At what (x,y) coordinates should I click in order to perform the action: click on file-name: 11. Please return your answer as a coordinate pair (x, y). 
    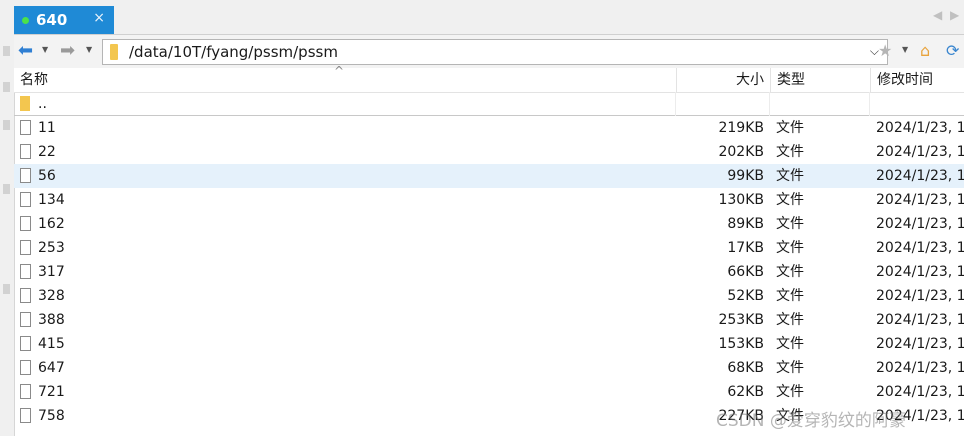
    Looking at the image, I should click on (47, 128).